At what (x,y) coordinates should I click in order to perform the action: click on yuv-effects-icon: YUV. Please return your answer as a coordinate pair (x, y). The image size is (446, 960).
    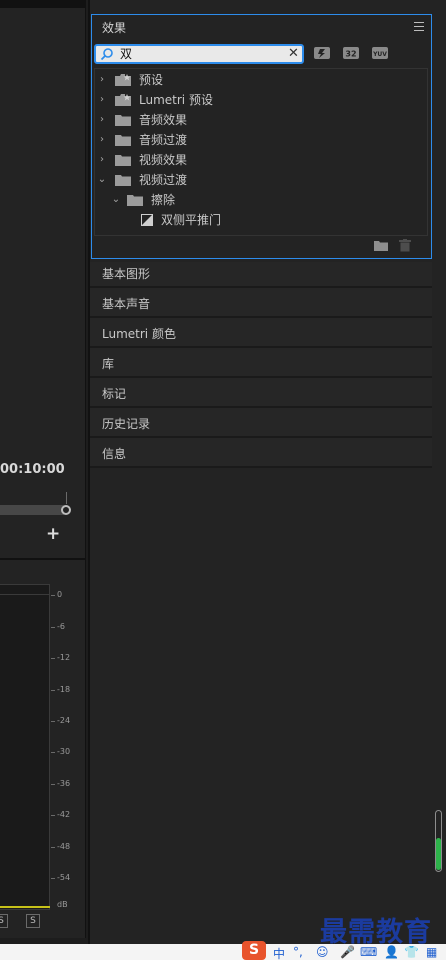
    Looking at the image, I should click on (380, 53).